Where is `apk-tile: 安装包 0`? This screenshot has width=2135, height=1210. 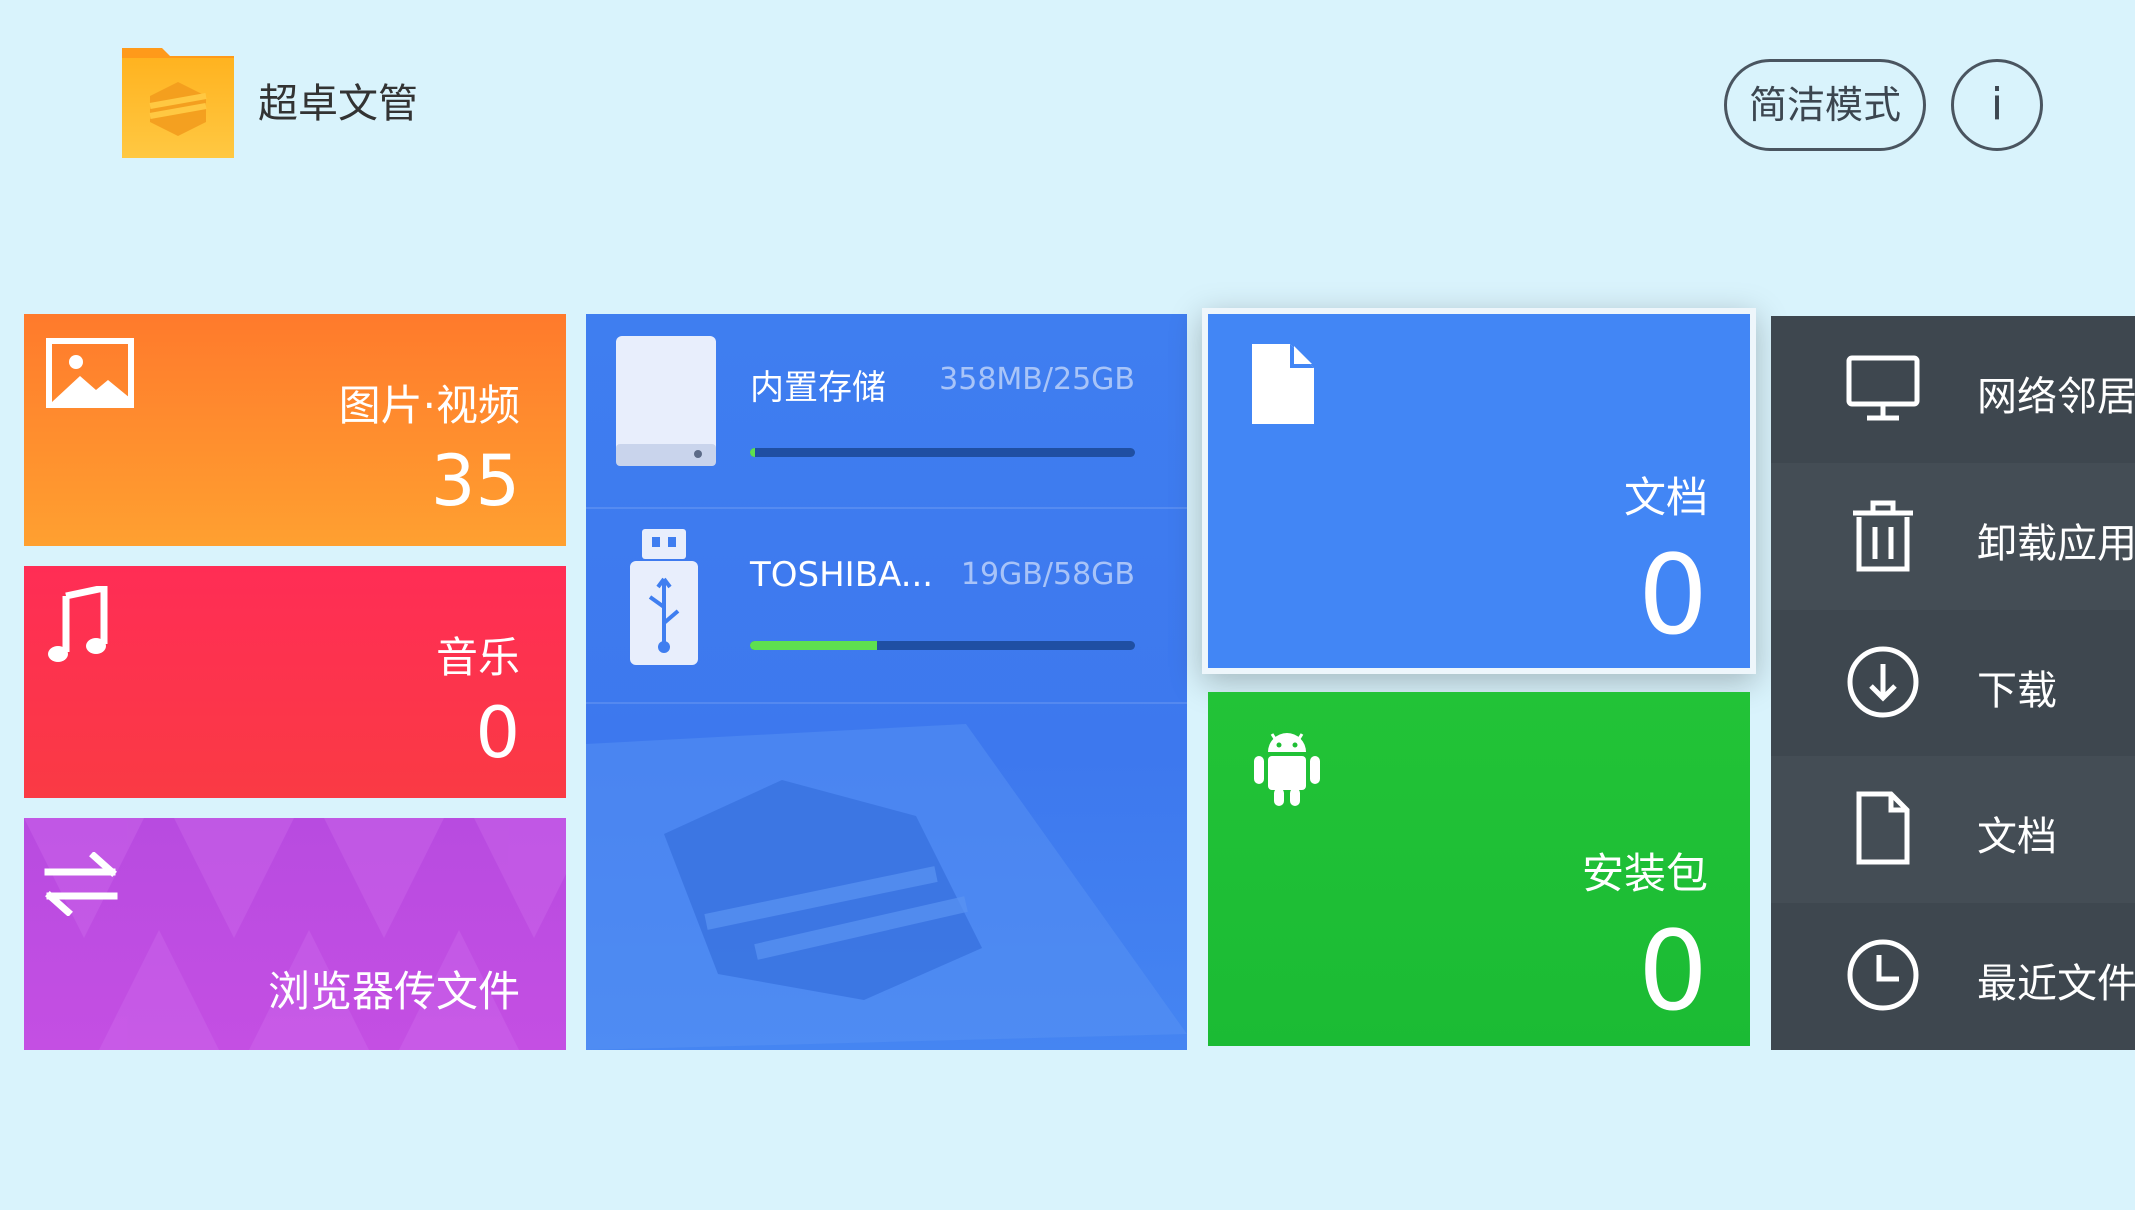 apk-tile: 安装包 0 is located at coordinates (1479, 869).